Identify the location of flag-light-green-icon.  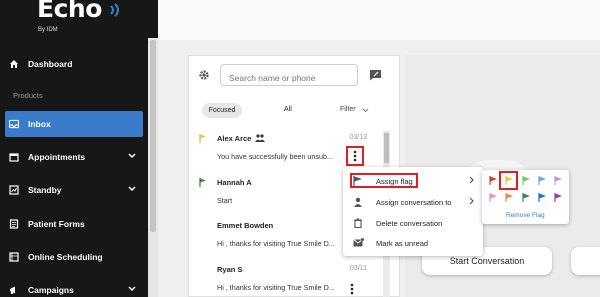
(526, 180).